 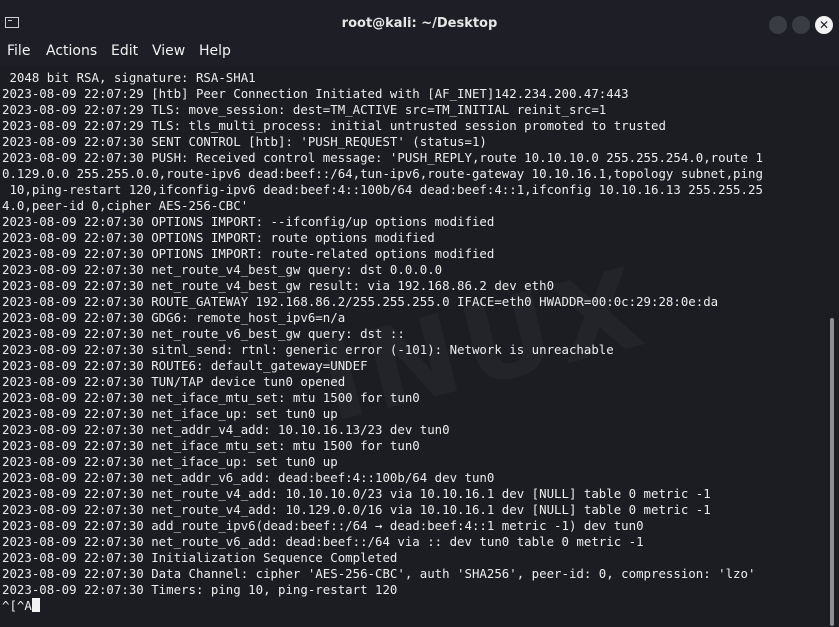 I want to click on menu-view: View, so click(x=168, y=51).